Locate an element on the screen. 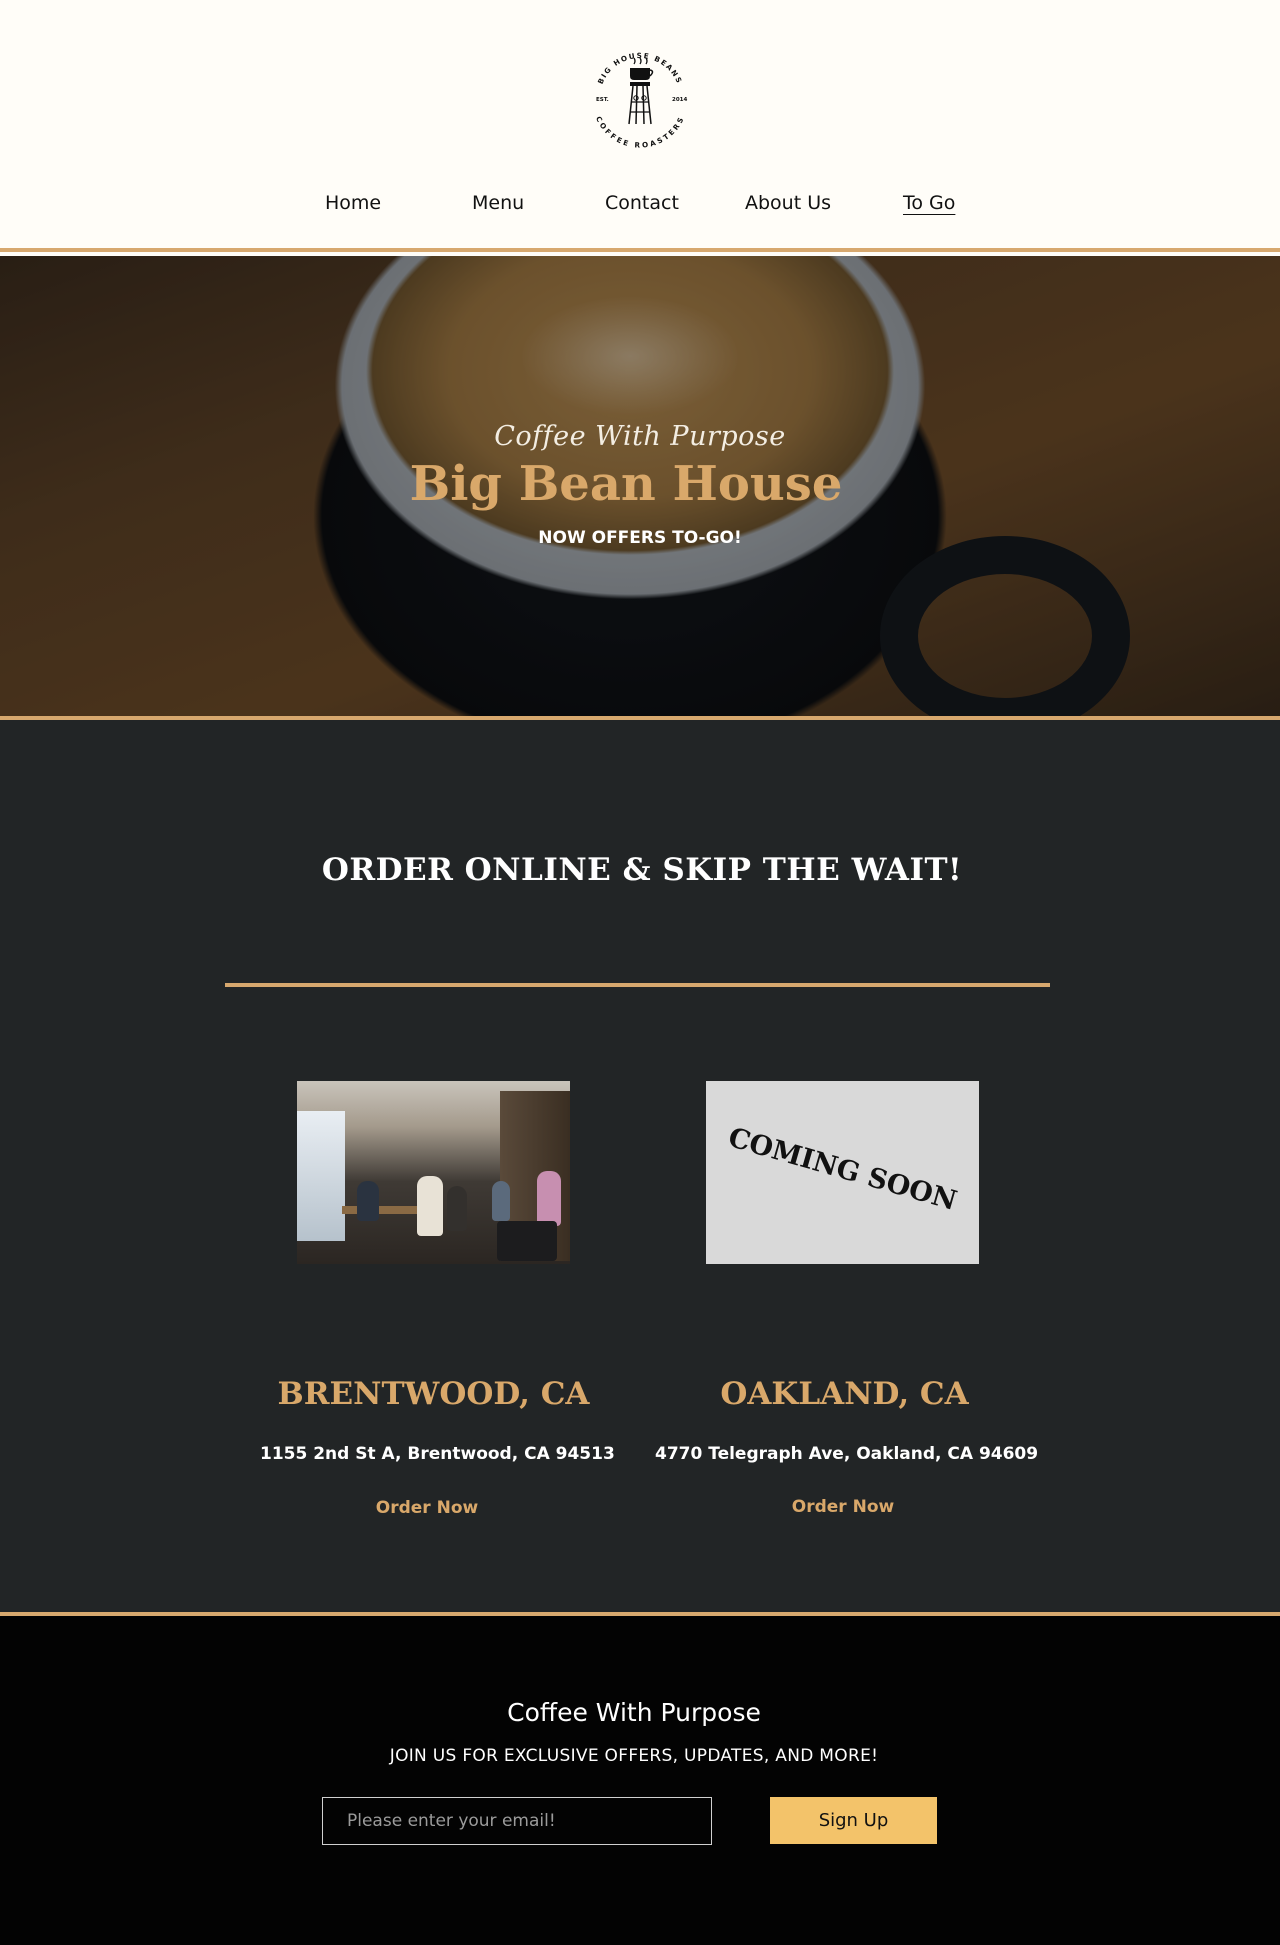 Image resolution: width=1280 pixels, height=1945 pixels. order-now-oakland-link: Order Now is located at coordinates (843, 1507).